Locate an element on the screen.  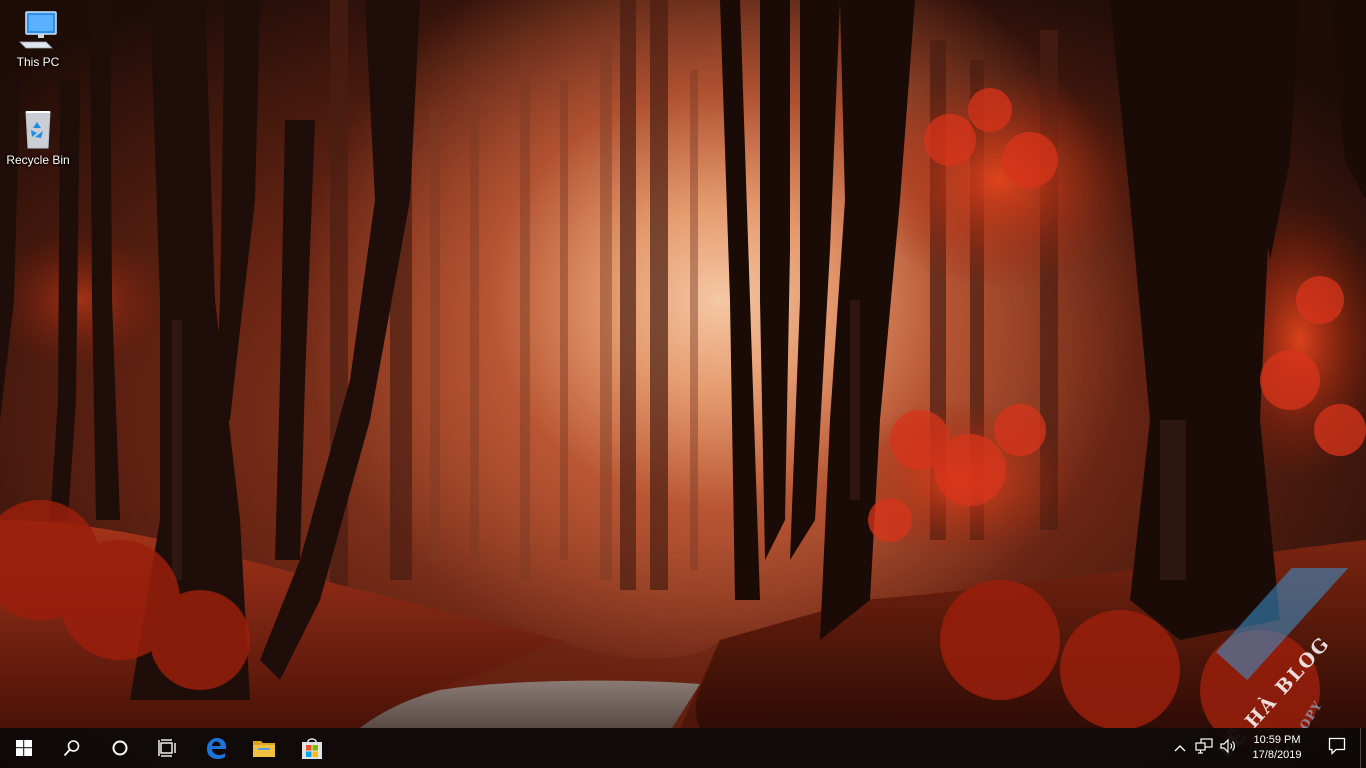
windows-logo-icon is located at coordinates (24, 748).